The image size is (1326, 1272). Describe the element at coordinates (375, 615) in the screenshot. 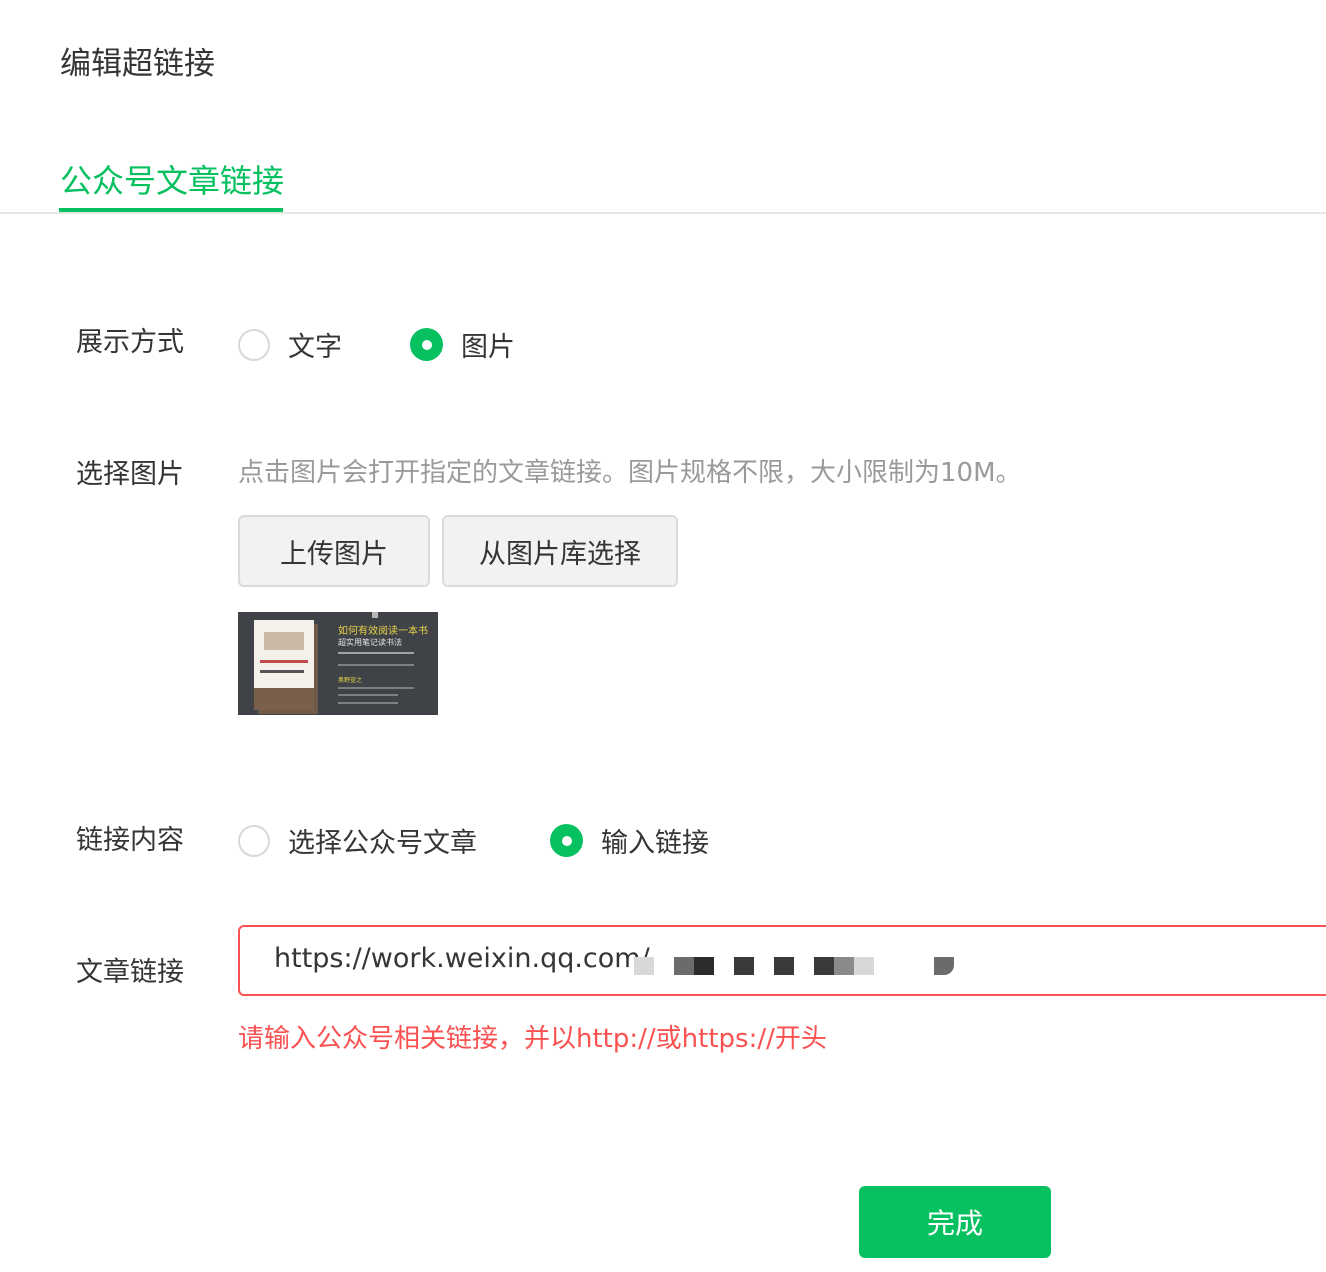

I see `thumbnail-corner-mark` at that location.